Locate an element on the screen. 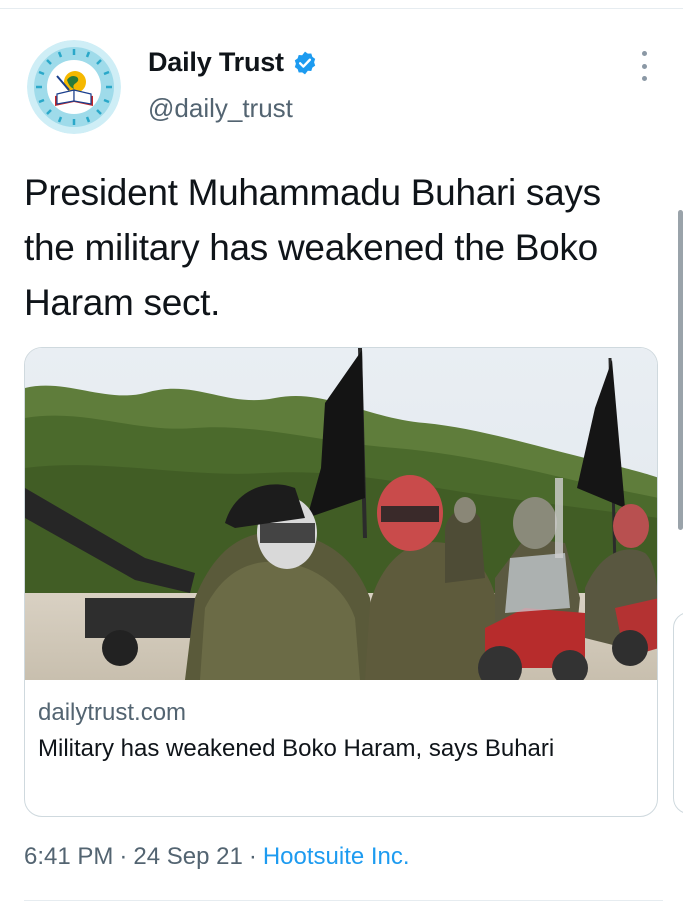 The image size is (683, 918). avatar is located at coordinates (74, 87).